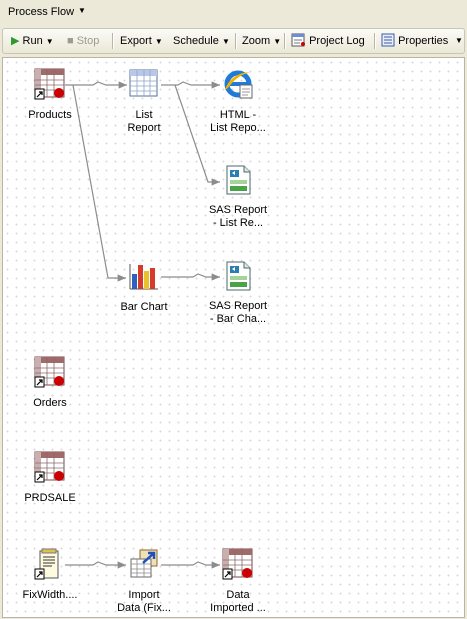 The width and height of the screenshot is (467, 619). I want to click on run-label: Run, so click(32, 41).